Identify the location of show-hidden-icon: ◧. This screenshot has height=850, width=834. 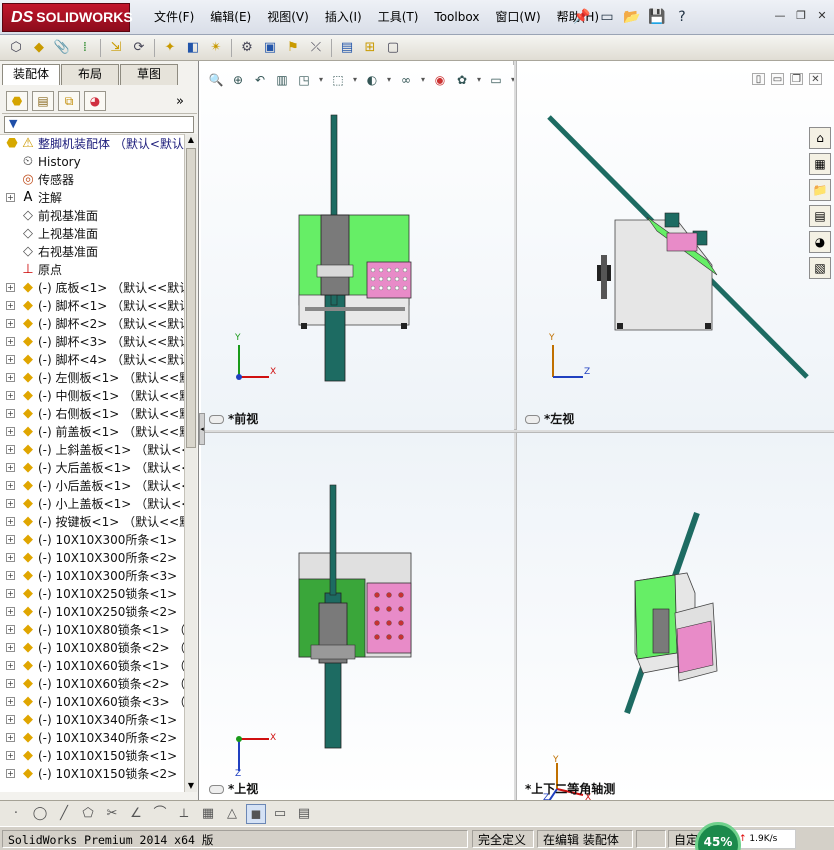
(193, 48).